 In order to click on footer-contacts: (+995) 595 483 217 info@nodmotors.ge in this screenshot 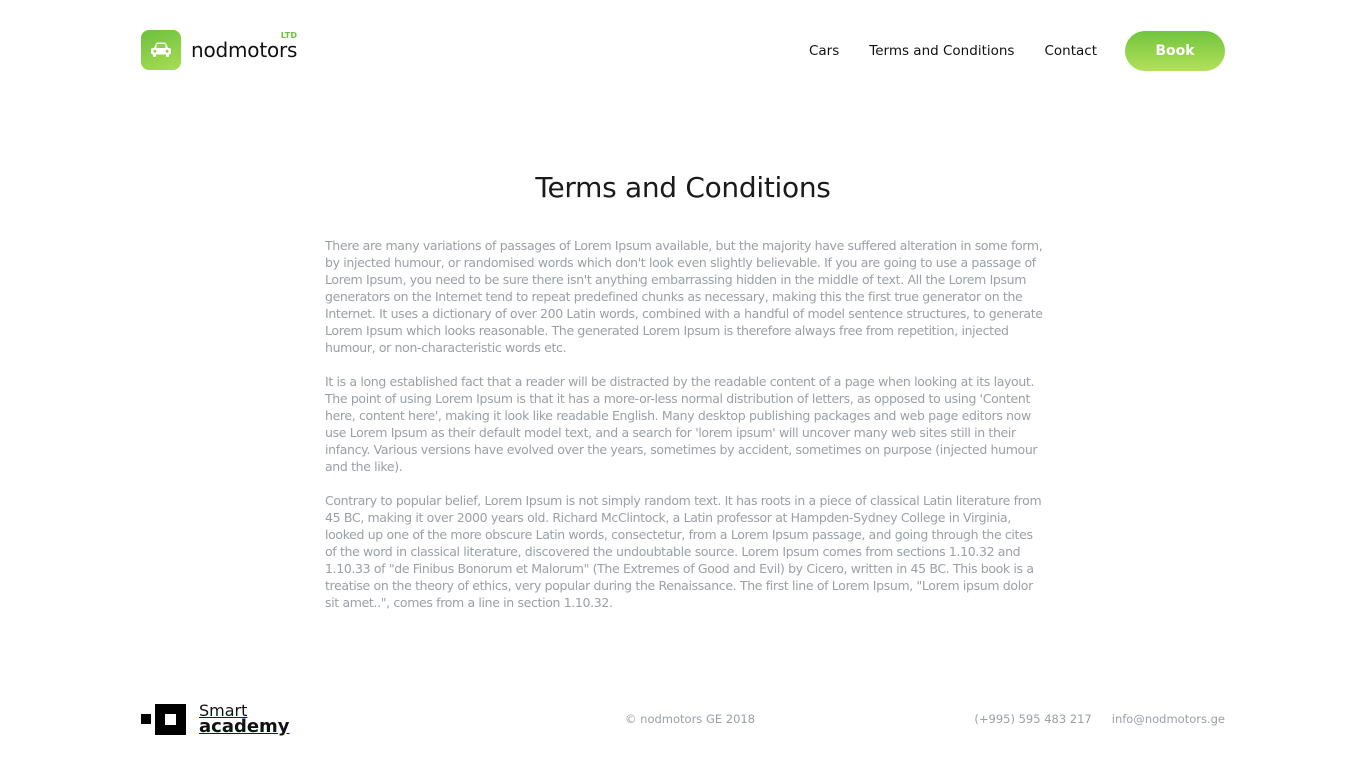, I will do `click(1089, 719)`.